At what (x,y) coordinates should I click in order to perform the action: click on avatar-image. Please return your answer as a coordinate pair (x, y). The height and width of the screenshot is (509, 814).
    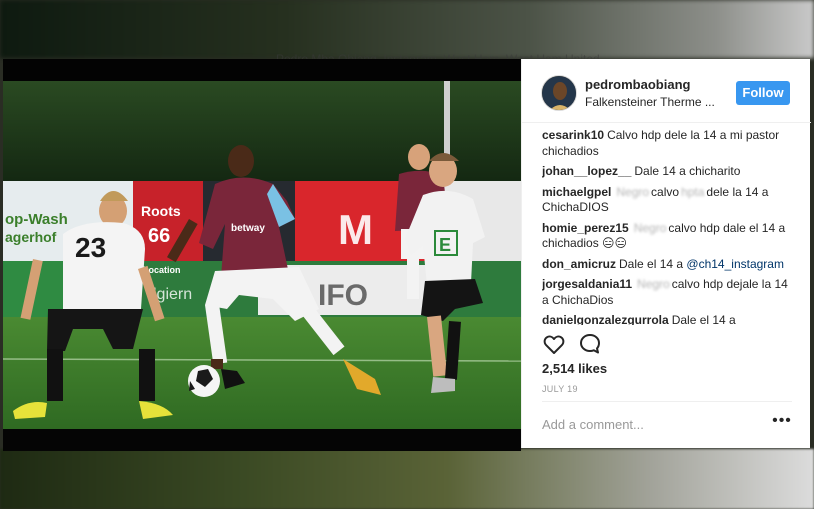
    Looking at the image, I should click on (559, 93).